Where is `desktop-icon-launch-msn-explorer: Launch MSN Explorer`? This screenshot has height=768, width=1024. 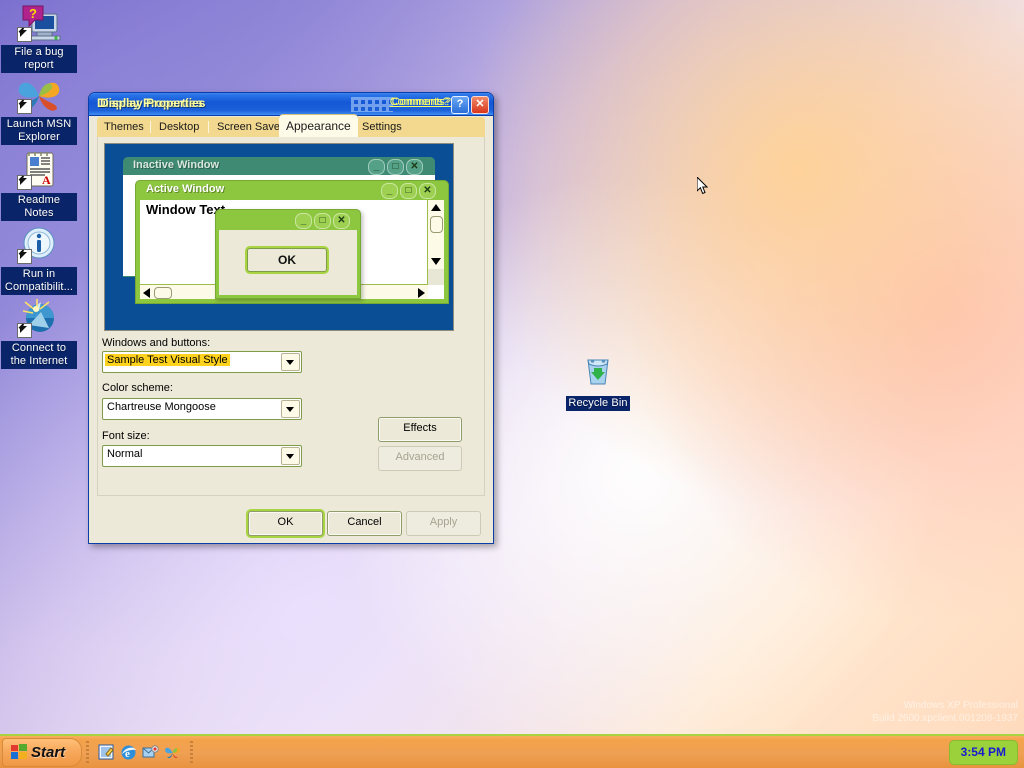
desktop-icon-launch-msn-explorer: Launch MSN Explorer is located at coordinates (39, 109).